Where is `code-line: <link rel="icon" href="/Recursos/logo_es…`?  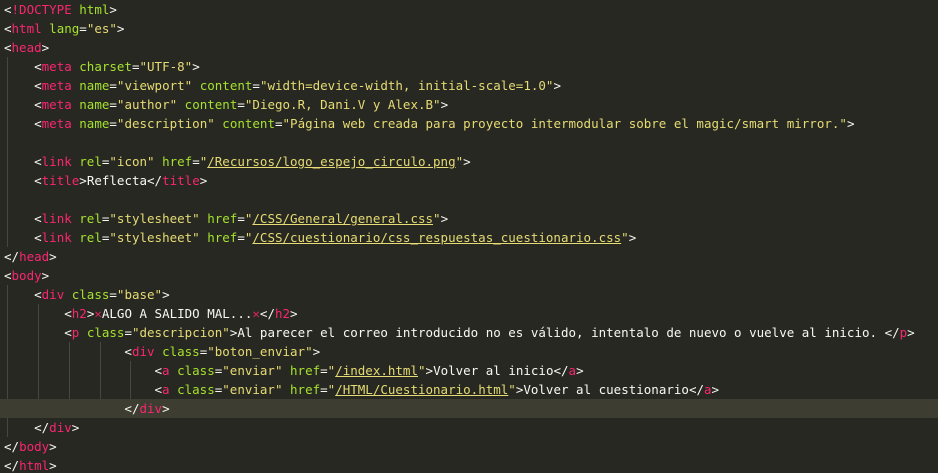 code-line: <link rel="icon" href="/Recursos/logo_es… is located at coordinates (469, 161).